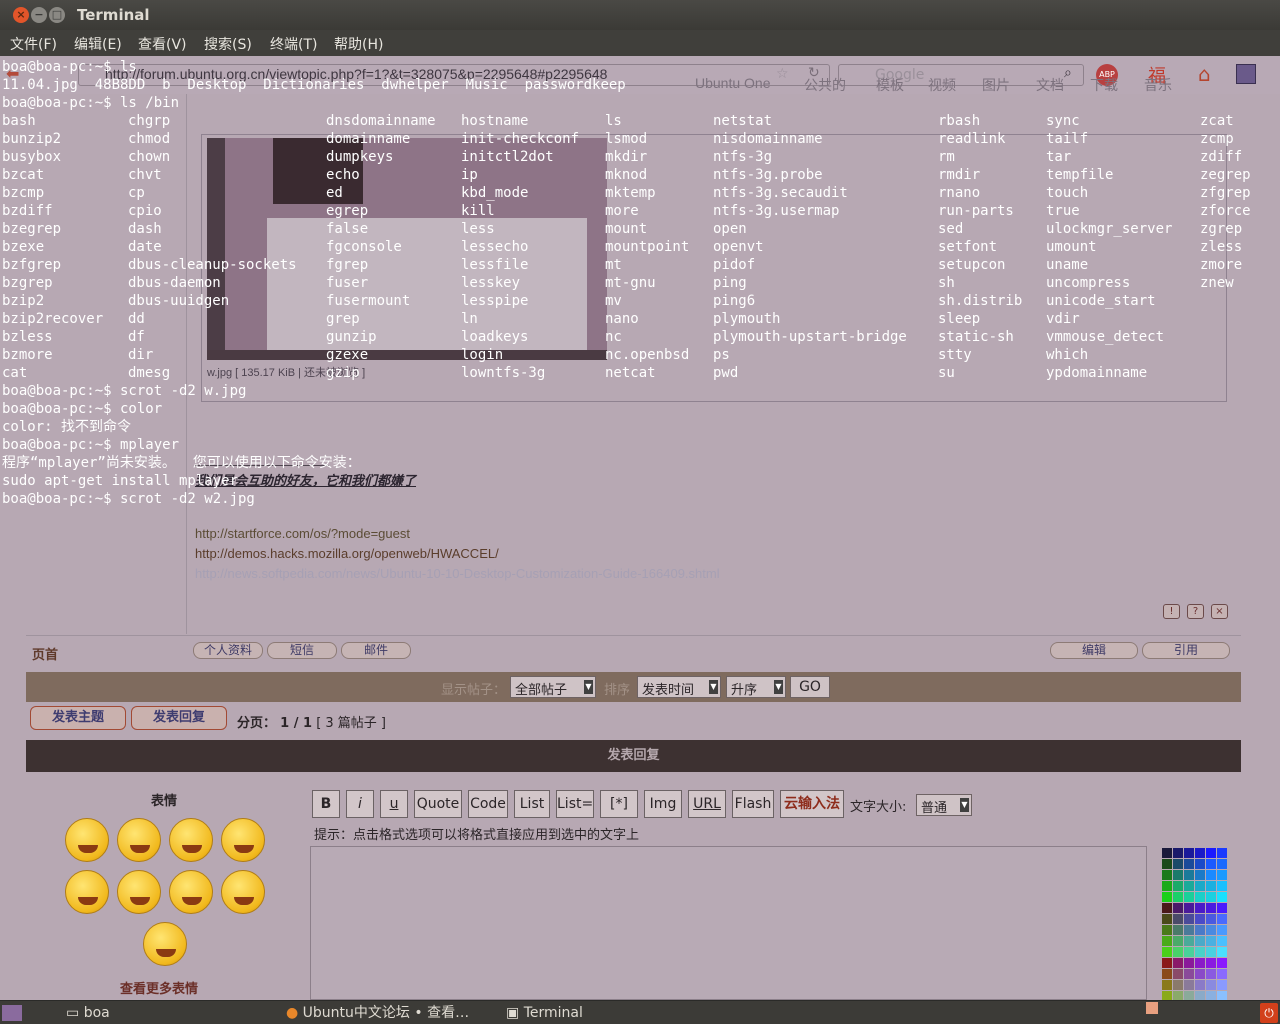 The width and height of the screenshot is (1280, 1024). What do you see at coordinates (756, 687) in the screenshot?
I see `order-select: 升序 ▼` at bounding box center [756, 687].